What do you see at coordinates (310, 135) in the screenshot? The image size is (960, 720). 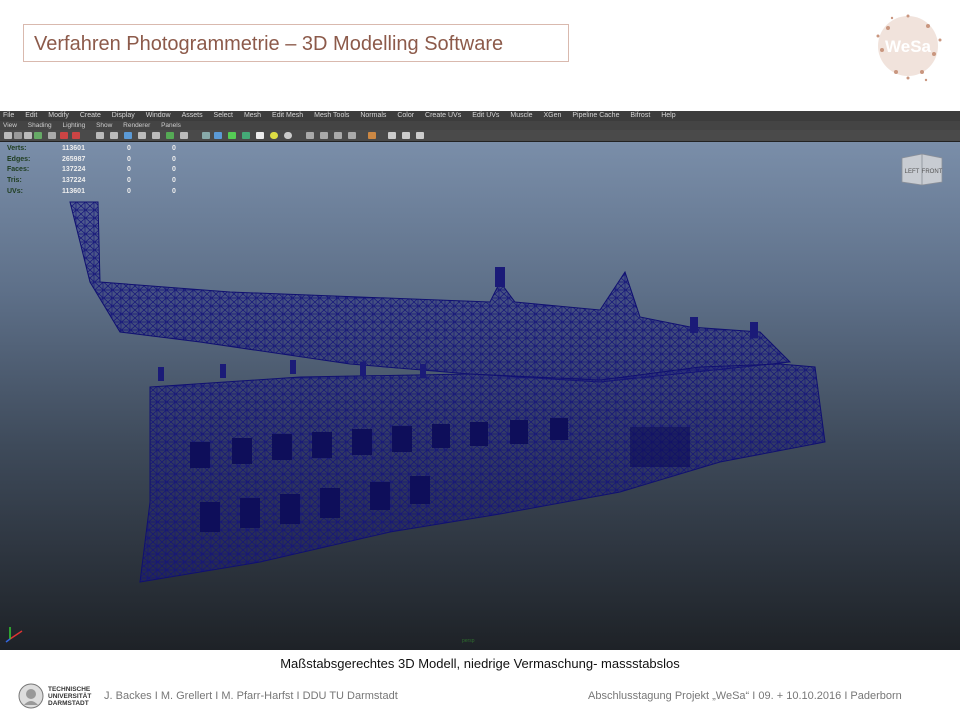 I see `ambient-occlusion-icon` at bounding box center [310, 135].